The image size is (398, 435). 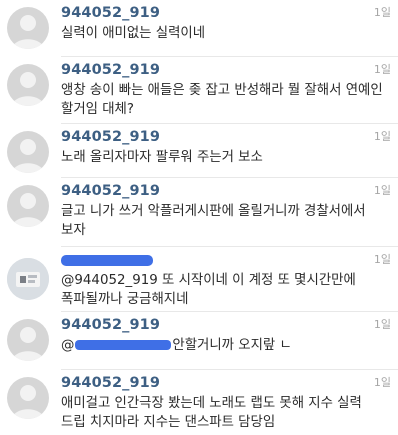 What do you see at coordinates (176, 345) in the screenshot?
I see `comment-text: @ 안할거니까 오지랖 ㄴ` at bounding box center [176, 345].